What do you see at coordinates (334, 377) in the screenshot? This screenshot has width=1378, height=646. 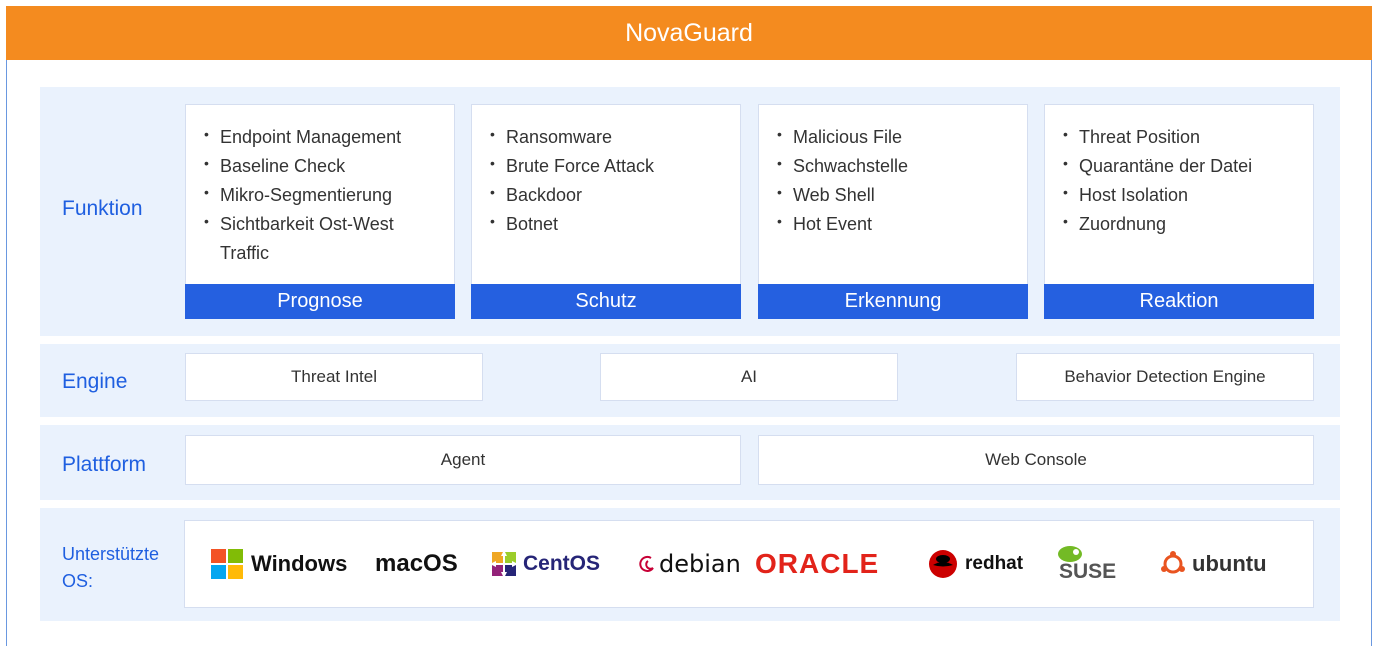 I see `engine-threat-intel: Threat Intel` at bounding box center [334, 377].